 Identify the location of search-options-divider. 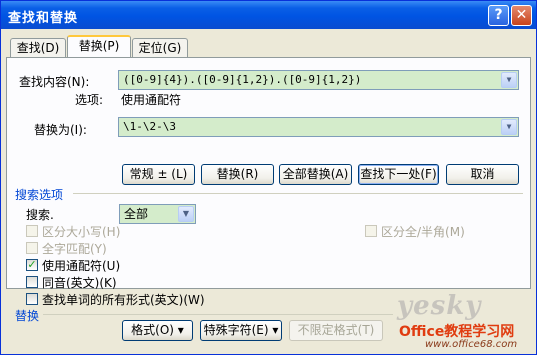
(298, 193).